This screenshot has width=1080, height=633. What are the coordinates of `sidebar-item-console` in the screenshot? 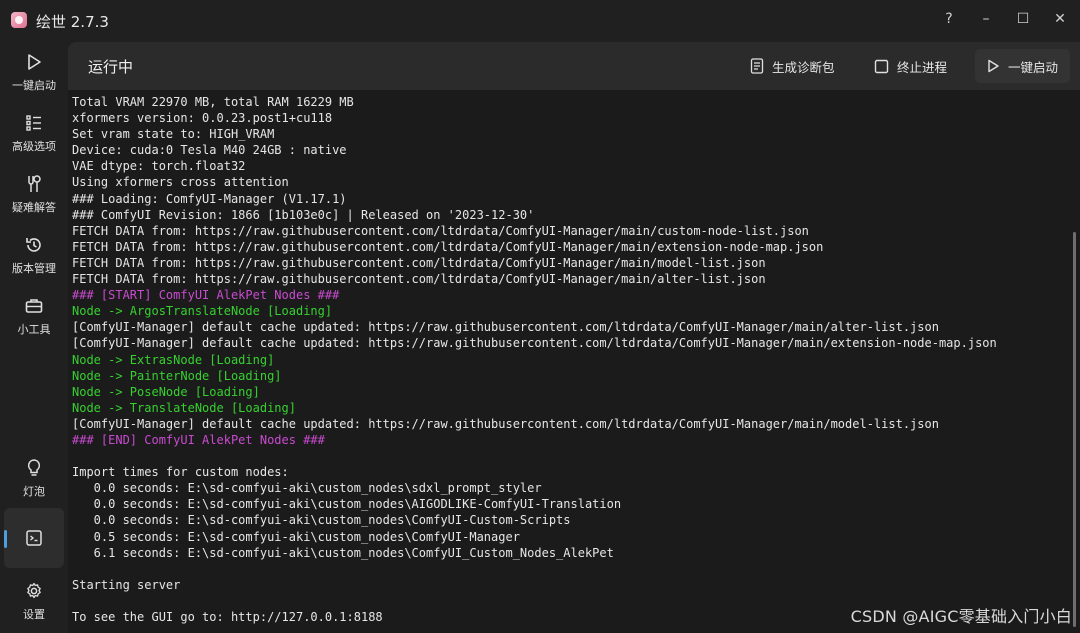 It's located at (34, 538).